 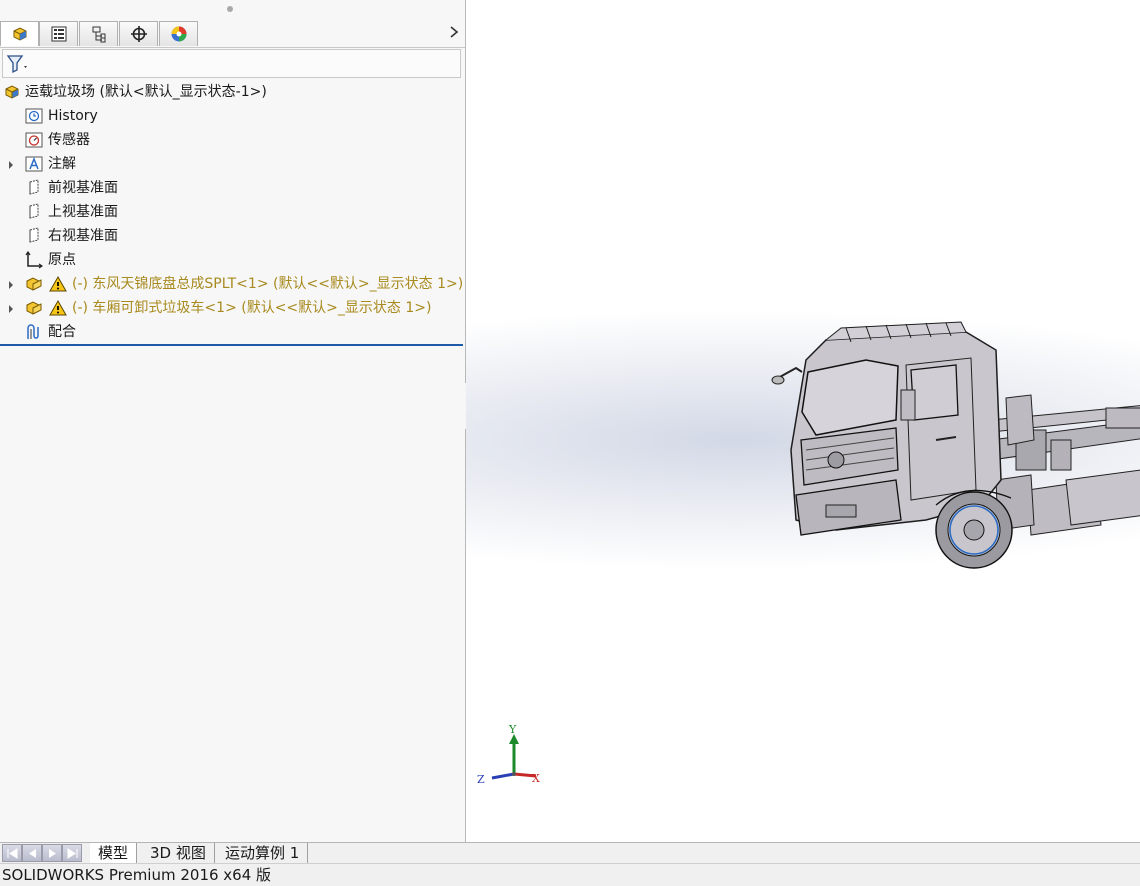 I want to click on tree-item-label: 配合, so click(x=62, y=332).